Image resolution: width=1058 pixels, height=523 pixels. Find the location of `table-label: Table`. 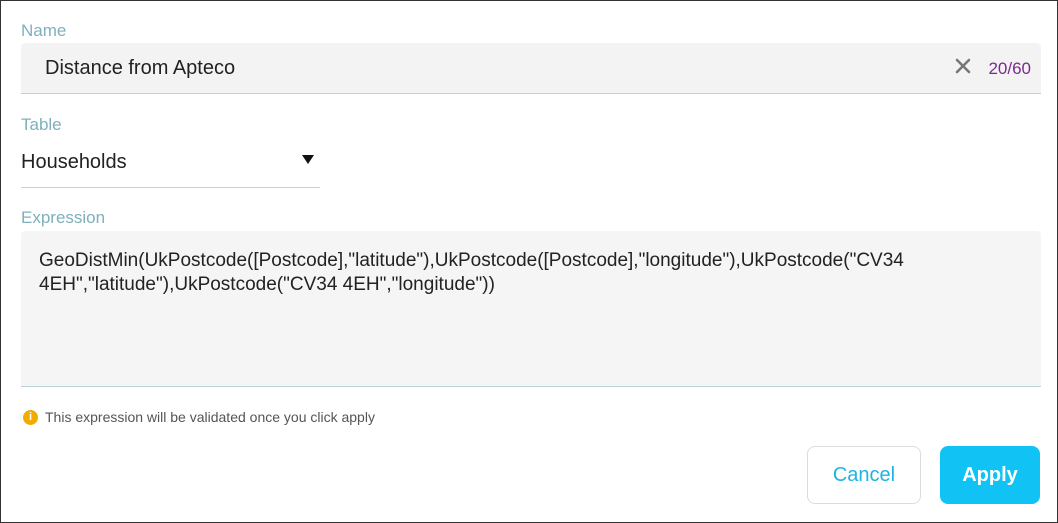

table-label: Table is located at coordinates (41, 124).